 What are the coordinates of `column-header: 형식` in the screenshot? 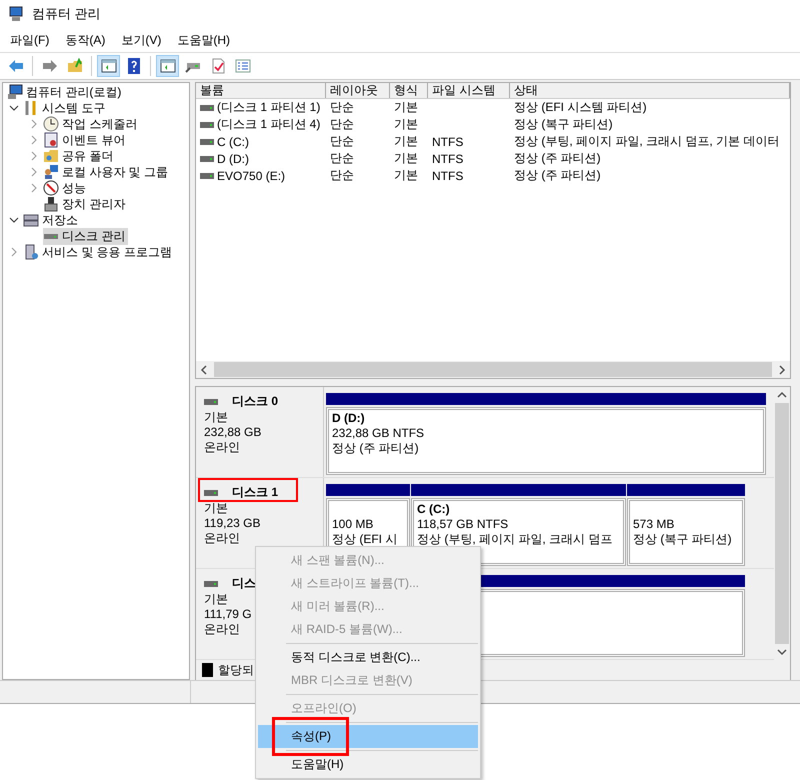 It's located at (409, 90).